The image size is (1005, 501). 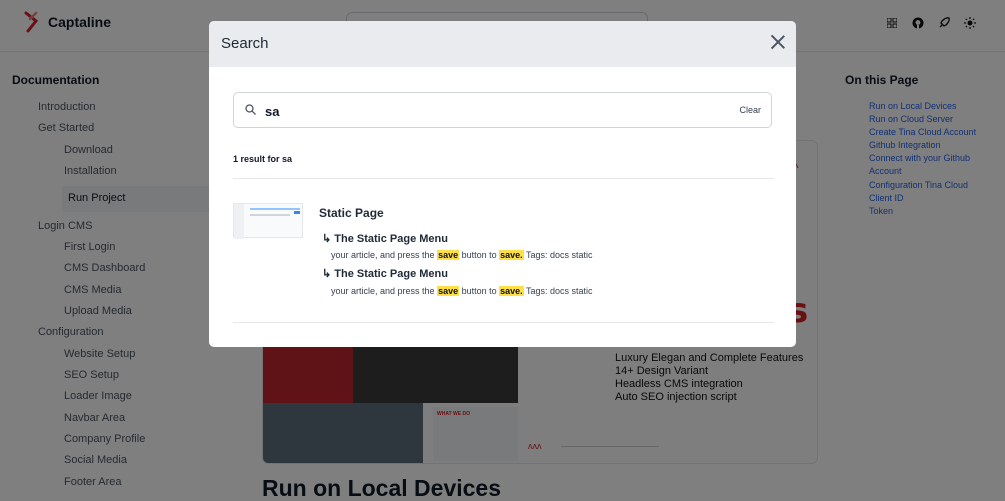 What do you see at coordinates (485, 111) in the screenshot?
I see `search-input` at bounding box center [485, 111].